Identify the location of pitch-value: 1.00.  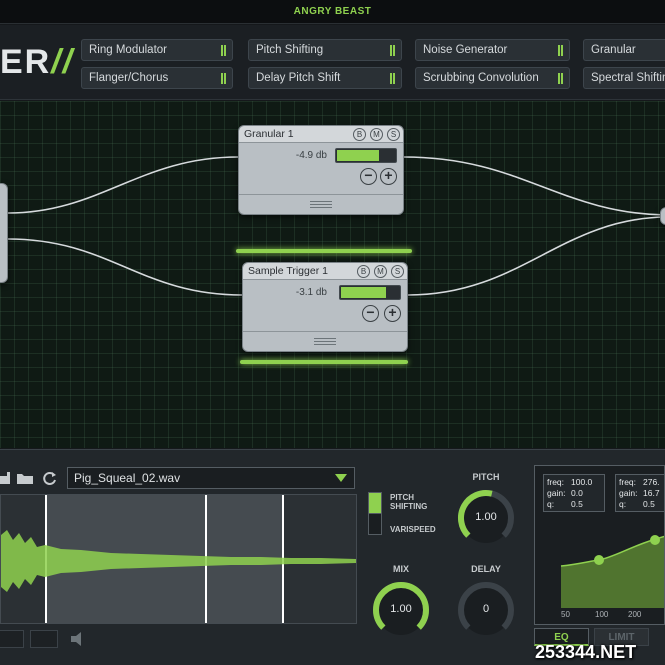
(486, 517).